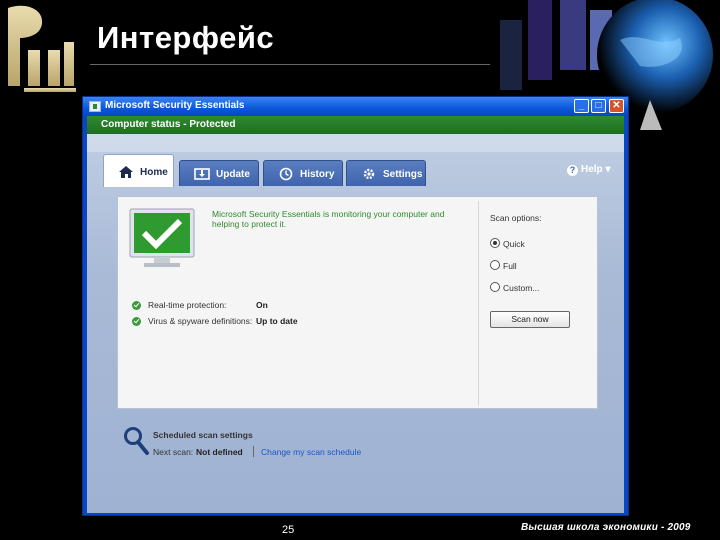 Image resolution: width=720 pixels, height=540 pixels. I want to click on tab-update: Update, so click(219, 173).